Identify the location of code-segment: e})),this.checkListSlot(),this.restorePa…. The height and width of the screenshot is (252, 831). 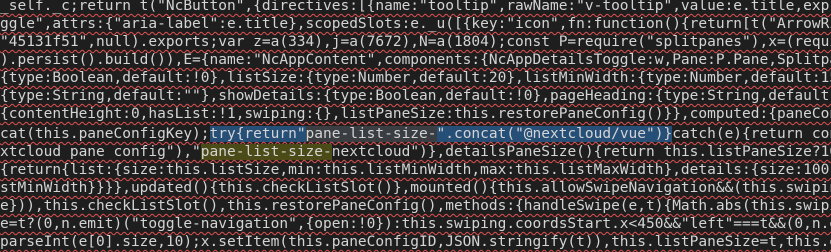
(415, 206).